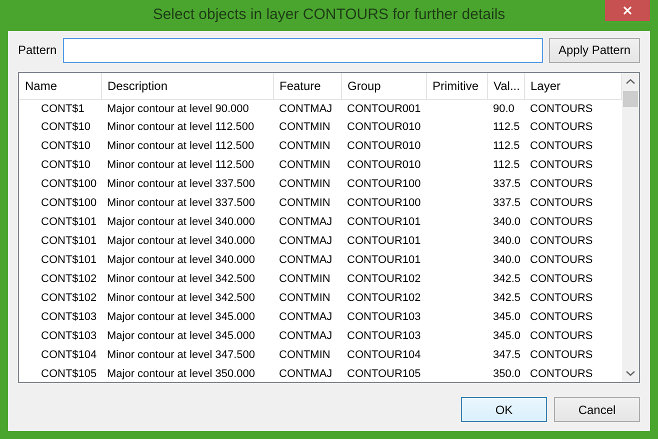  I want to click on column-header: Feature, so click(307, 86).